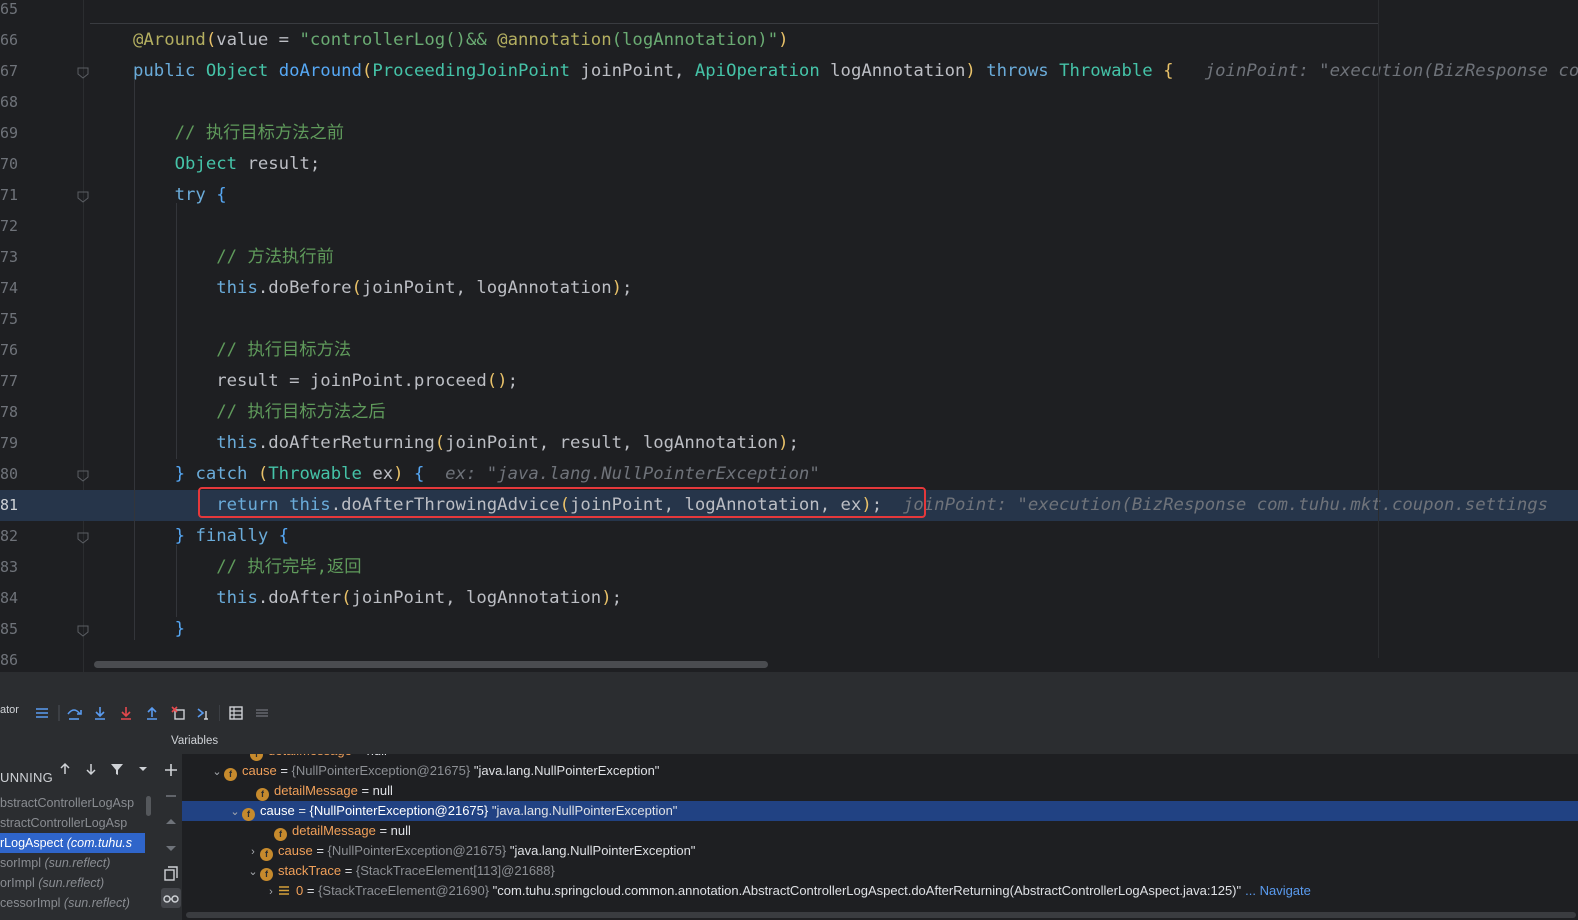 The width and height of the screenshot is (1578, 920). What do you see at coordinates (789, 102) in the screenshot?
I see `code-line: 68` at bounding box center [789, 102].